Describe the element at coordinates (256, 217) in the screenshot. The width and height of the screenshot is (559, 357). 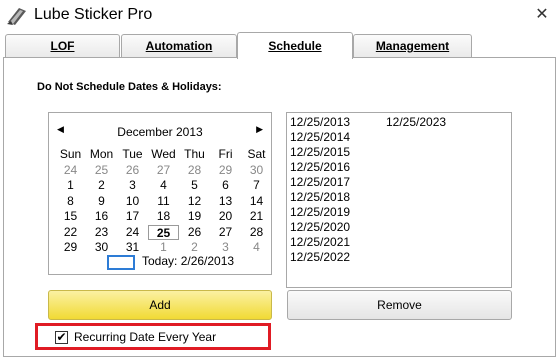
I see `calendar-day: 21` at that location.